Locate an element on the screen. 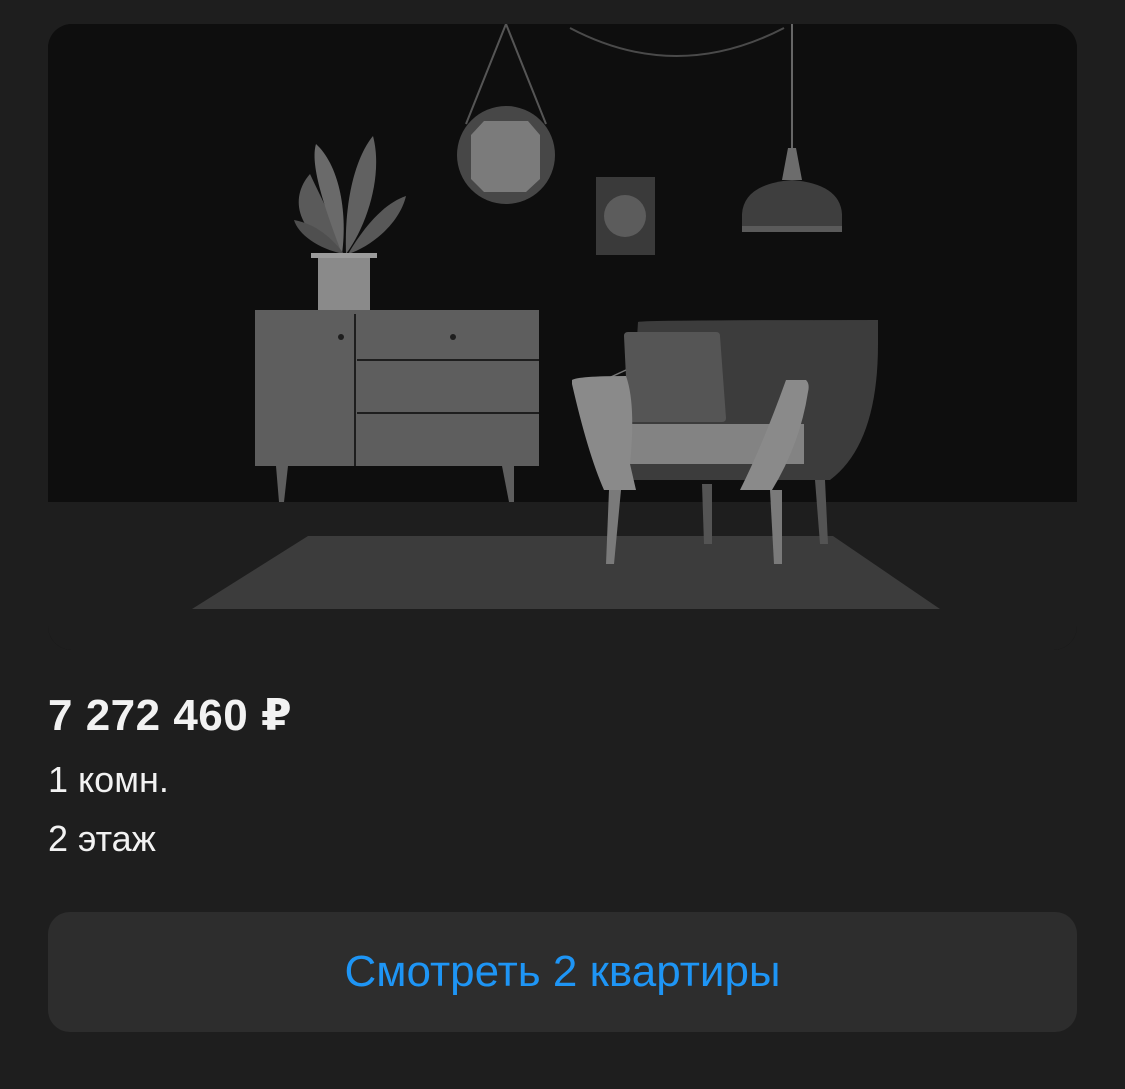  listing-floor: 2 этаж is located at coordinates (102, 838).